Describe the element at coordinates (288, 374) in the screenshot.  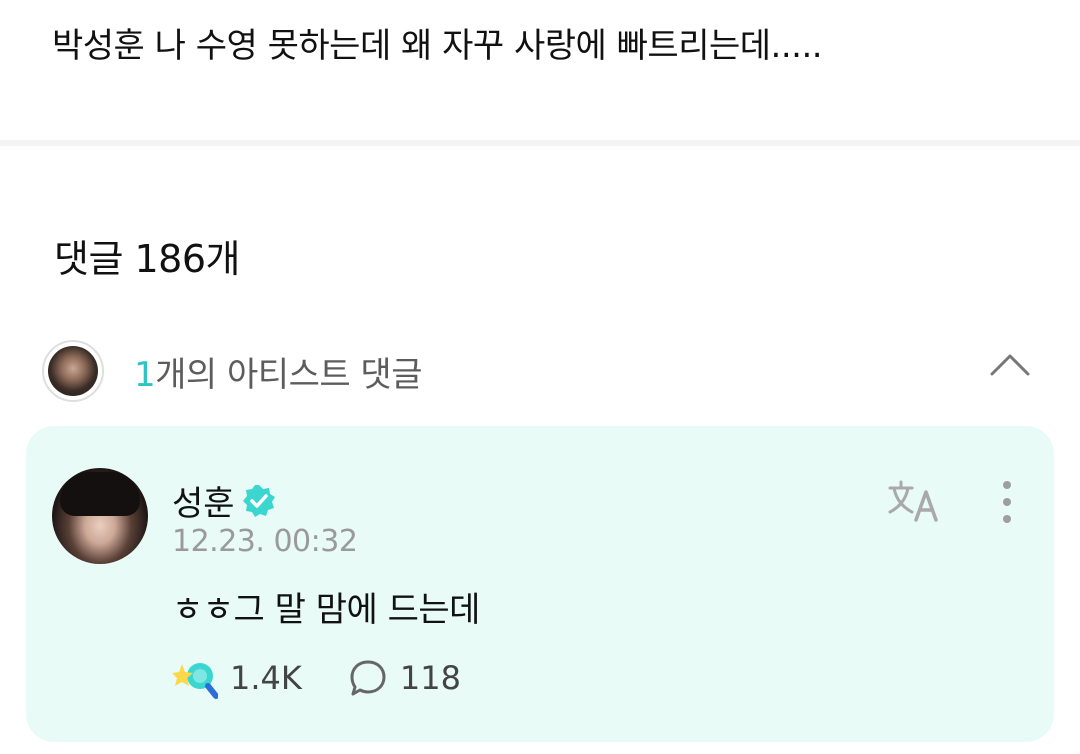
I see `artist-comment-suffix: 개의 아티스트 댓글` at that location.